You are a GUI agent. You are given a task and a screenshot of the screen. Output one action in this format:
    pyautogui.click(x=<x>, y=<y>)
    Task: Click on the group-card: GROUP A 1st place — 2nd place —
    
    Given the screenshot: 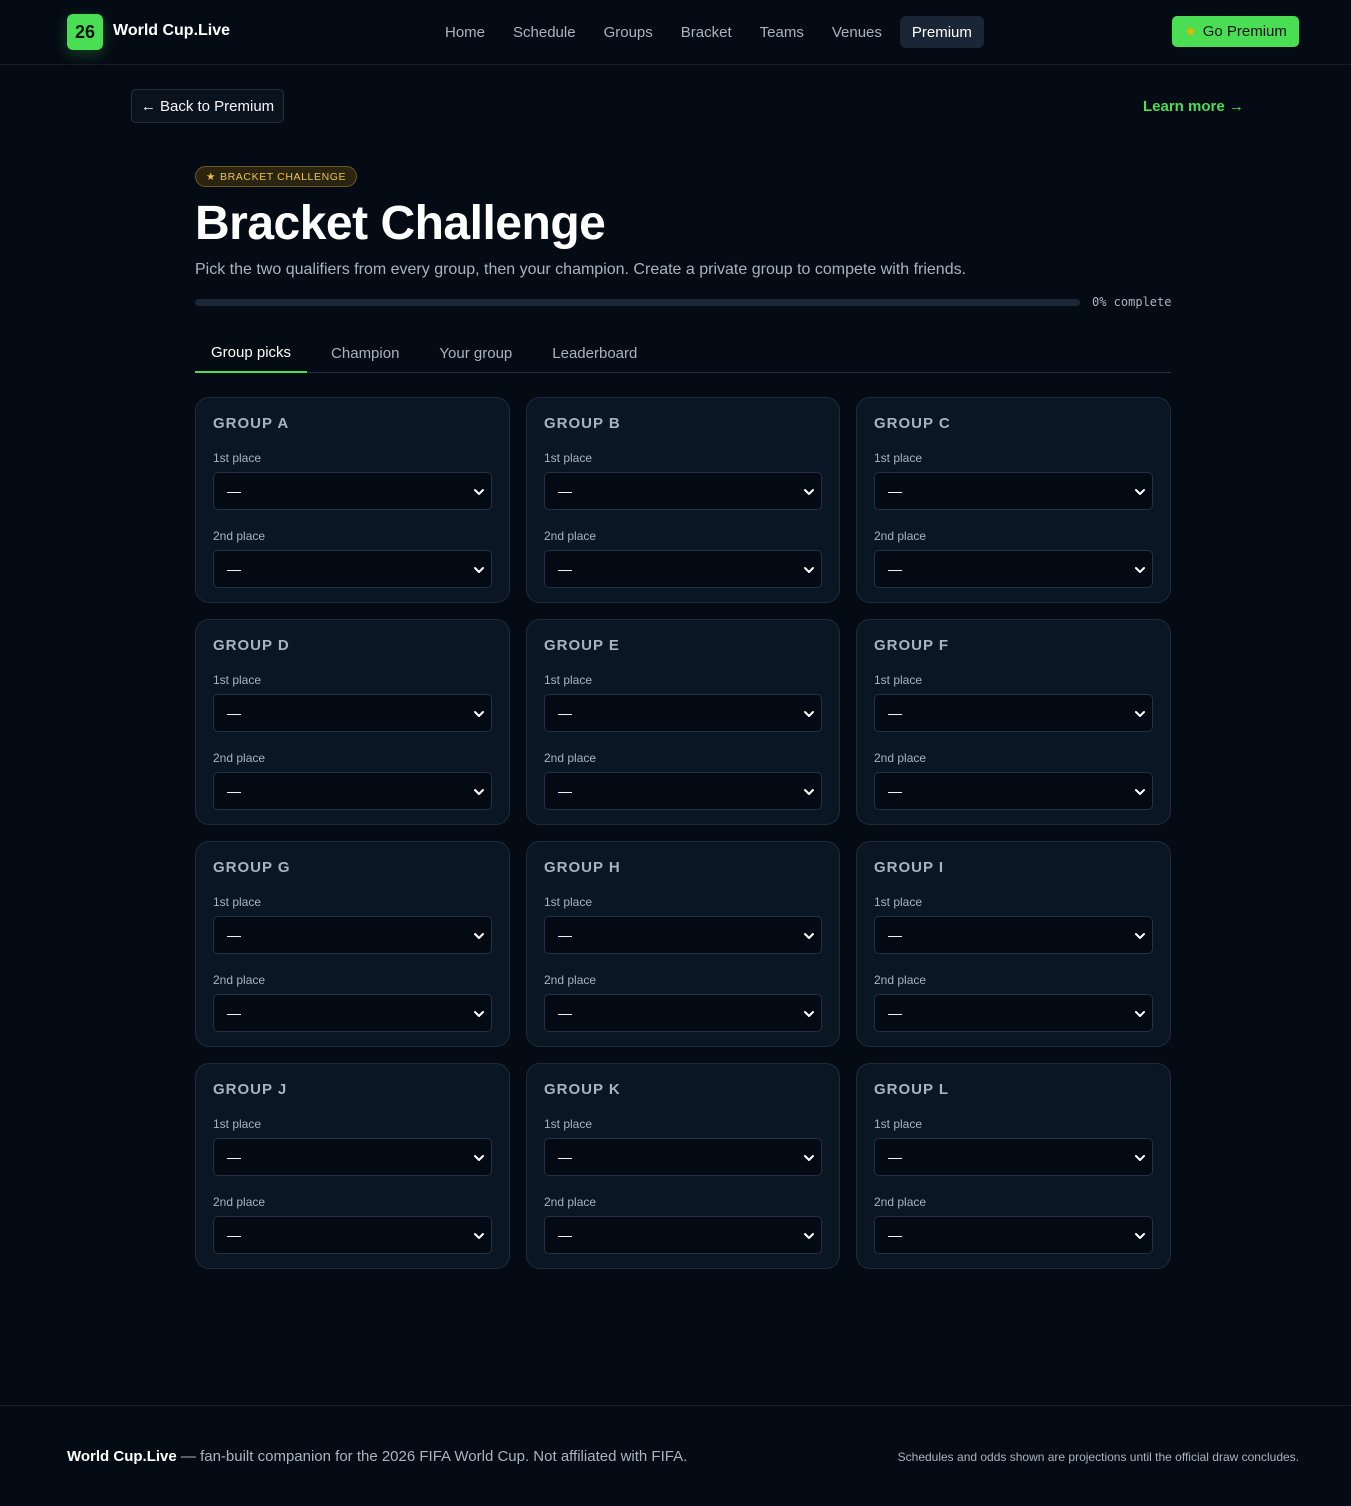 What is the action you would take?
    pyautogui.click(x=352, y=500)
    